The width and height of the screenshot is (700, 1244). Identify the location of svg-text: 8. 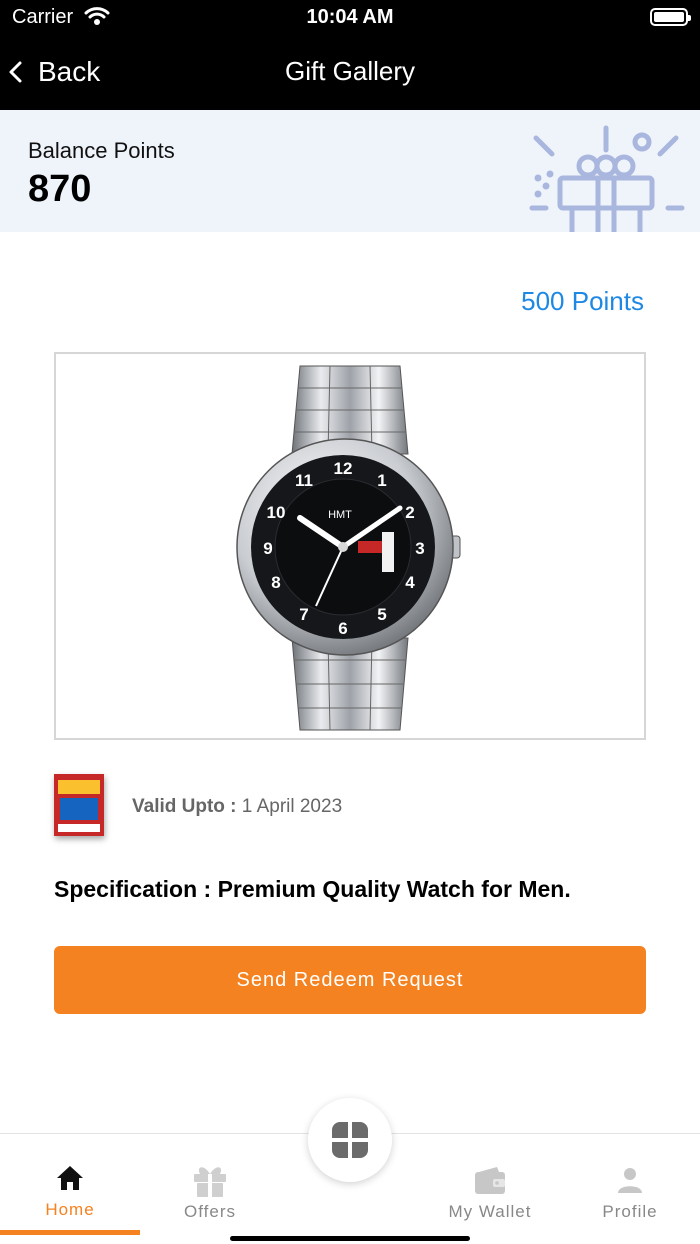
(275, 582).